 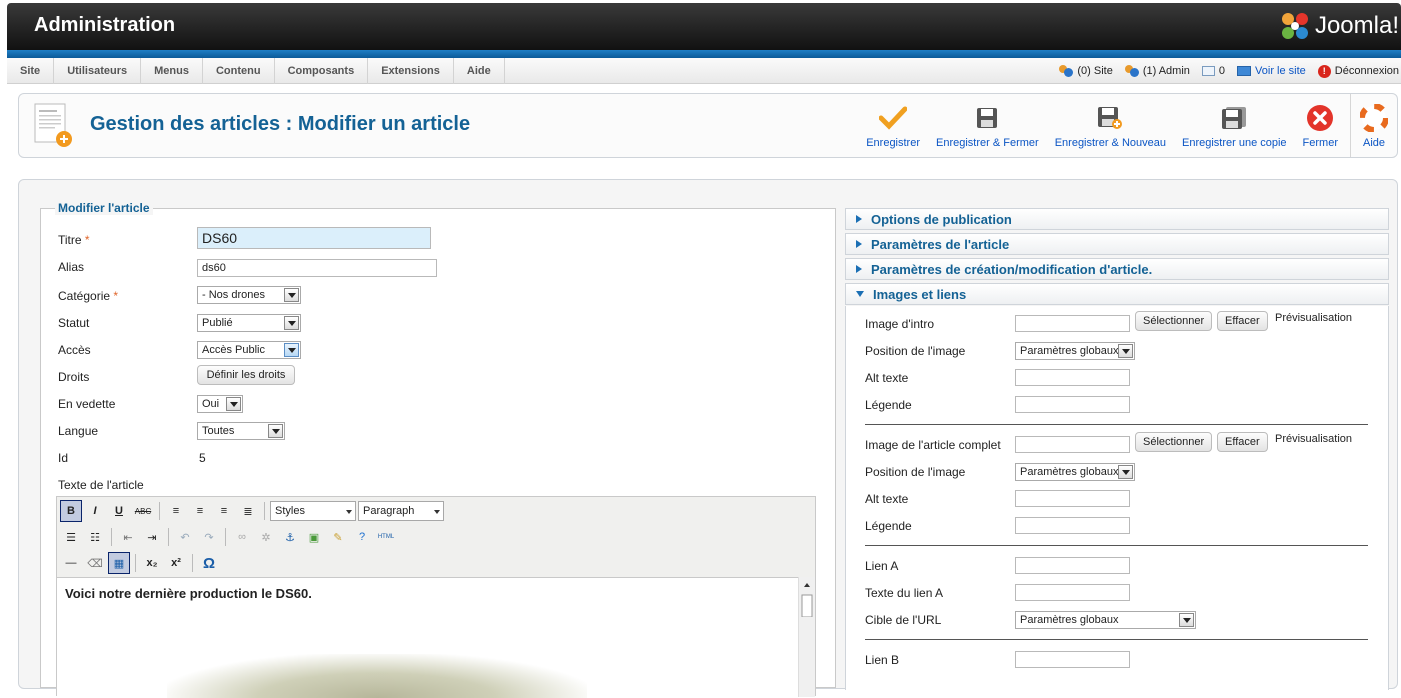 What do you see at coordinates (74, 350) in the screenshot?
I see `access-label: Accès` at bounding box center [74, 350].